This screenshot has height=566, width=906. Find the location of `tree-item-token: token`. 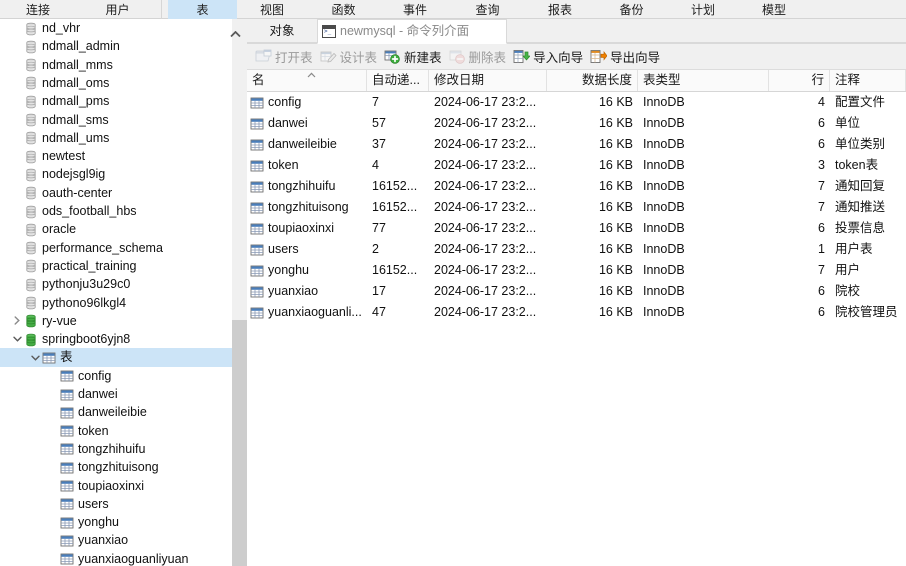

tree-item-token: token is located at coordinates (116, 431).